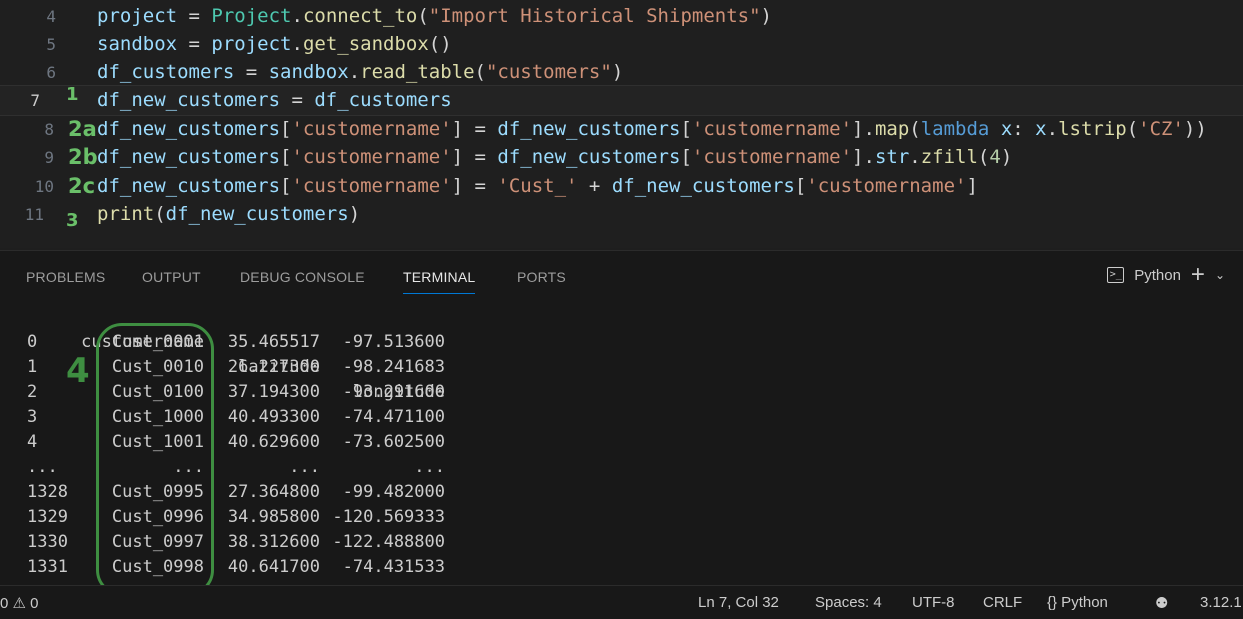 The image size is (1243, 619). I want to click on tab-problems: PROBLEMS, so click(65, 277).